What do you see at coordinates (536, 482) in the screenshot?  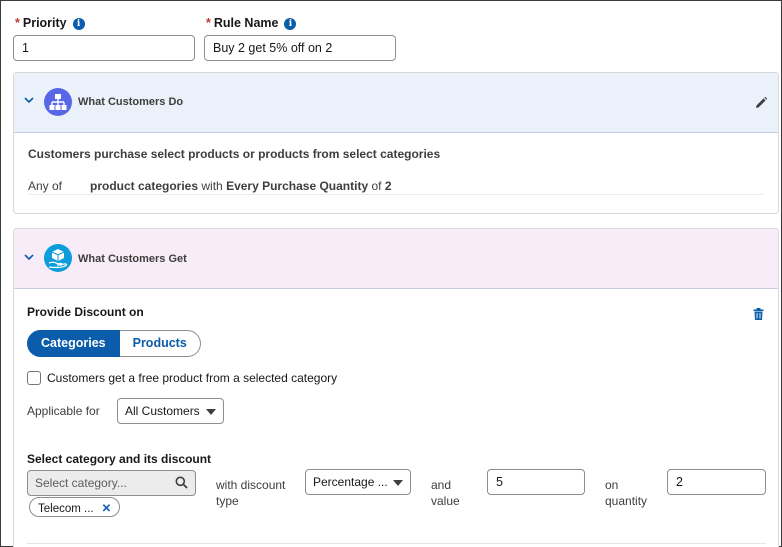 I see `discount-value-input: 5` at bounding box center [536, 482].